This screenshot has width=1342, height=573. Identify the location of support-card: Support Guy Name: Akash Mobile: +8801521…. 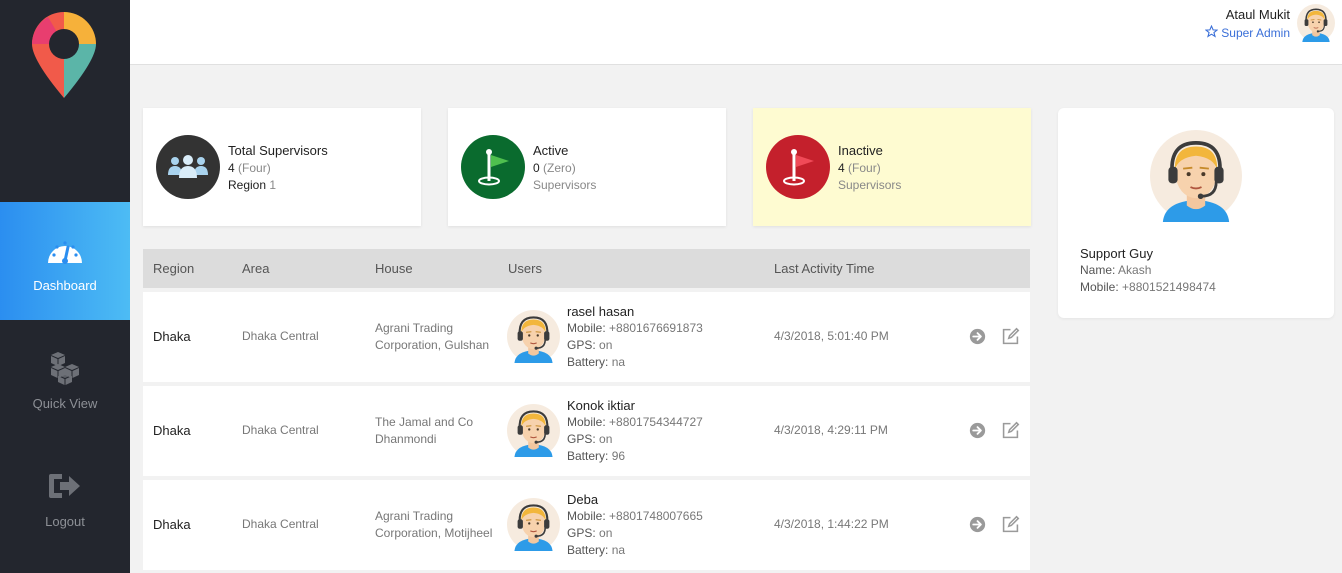
(1196, 213).